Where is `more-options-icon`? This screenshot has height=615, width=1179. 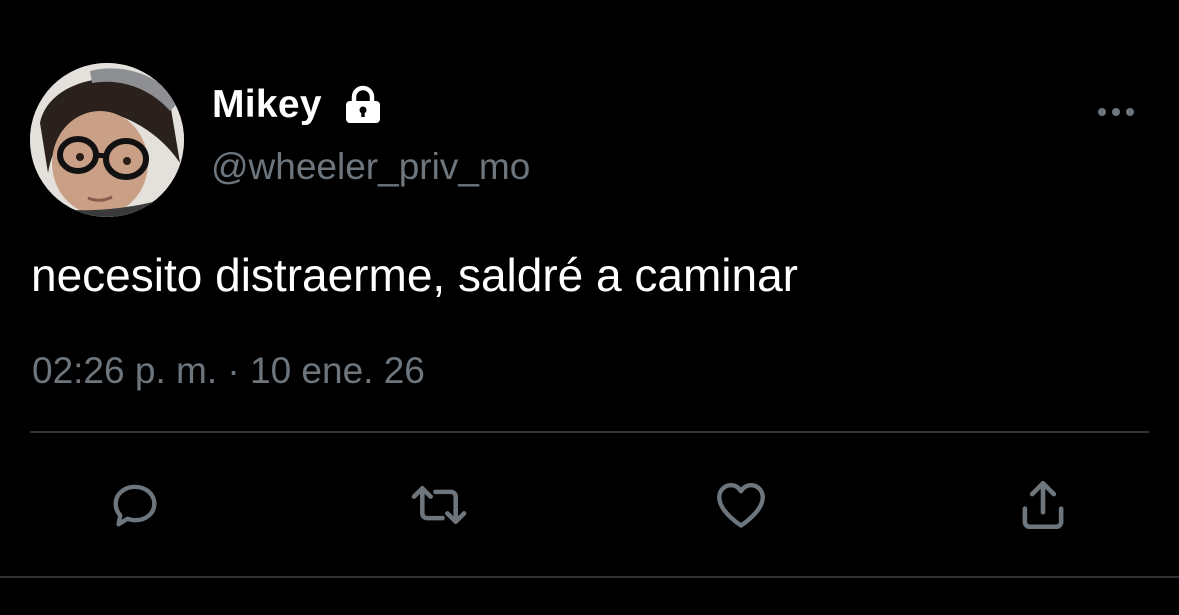
more-options-icon is located at coordinates (1116, 112).